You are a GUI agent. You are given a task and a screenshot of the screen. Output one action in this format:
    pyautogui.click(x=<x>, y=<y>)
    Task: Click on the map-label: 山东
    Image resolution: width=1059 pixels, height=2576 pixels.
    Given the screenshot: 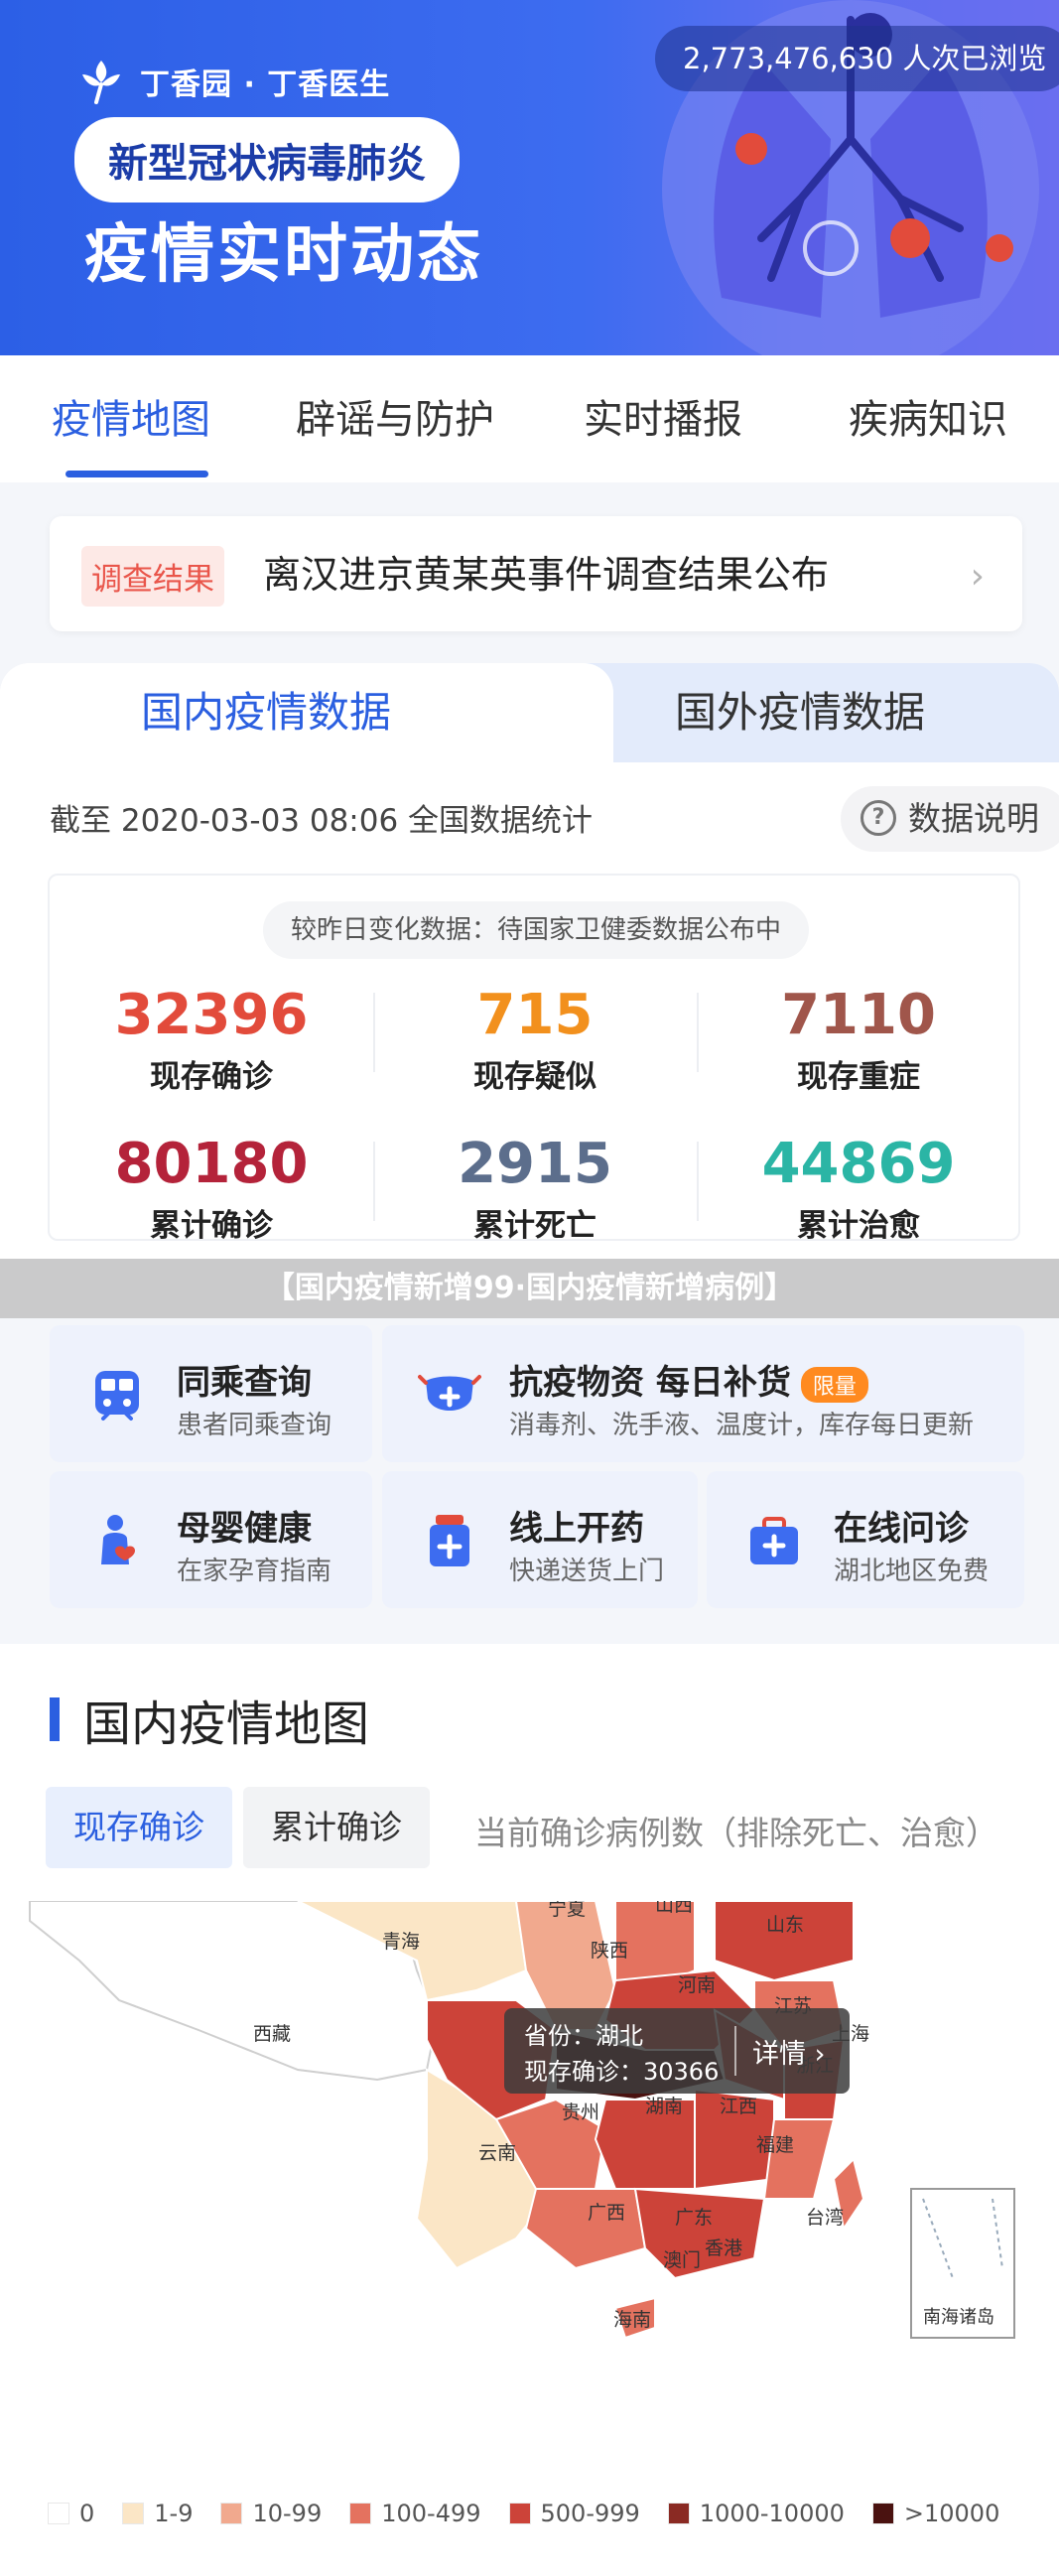 What is the action you would take?
    pyautogui.click(x=785, y=1925)
    